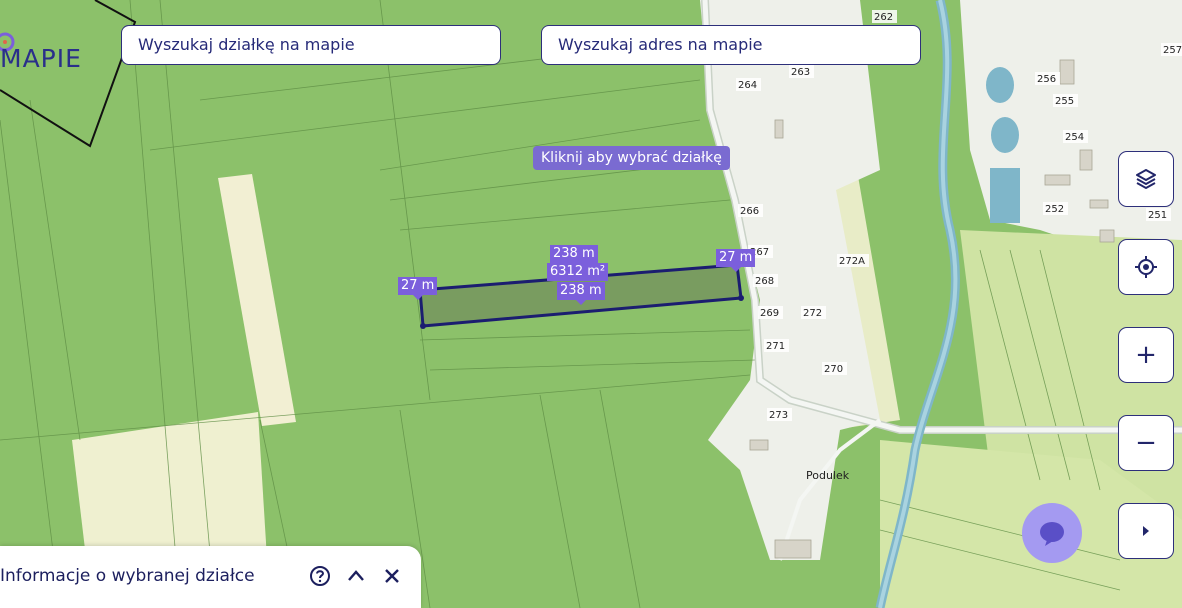 This screenshot has width=1182, height=608. Describe the element at coordinates (1172, 50) in the screenshot. I see `house-number-label: 257` at that location.